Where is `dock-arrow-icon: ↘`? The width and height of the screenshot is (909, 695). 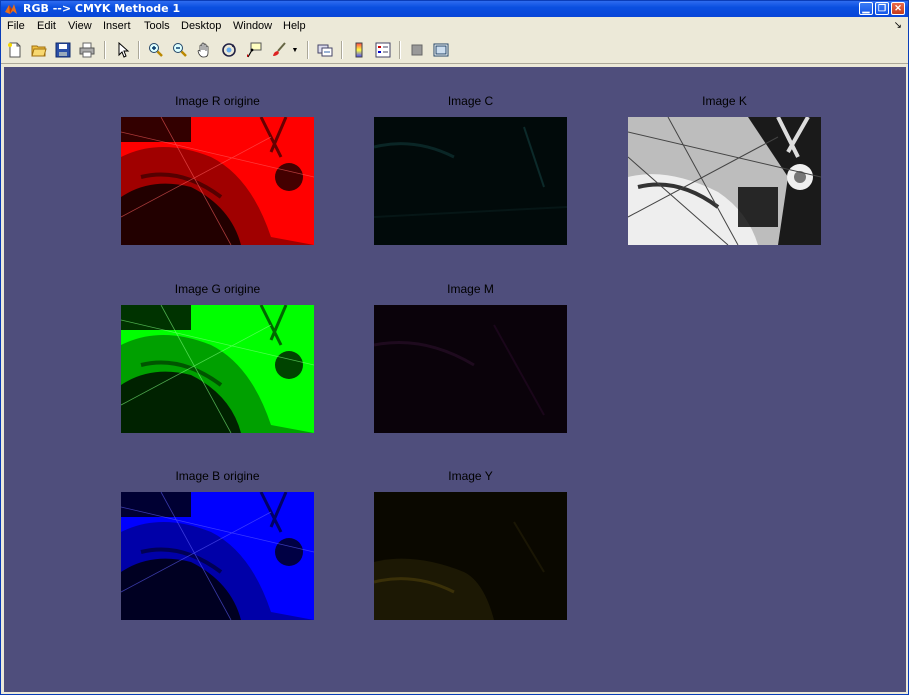 dock-arrow-icon: ↘ is located at coordinates (898, 25).